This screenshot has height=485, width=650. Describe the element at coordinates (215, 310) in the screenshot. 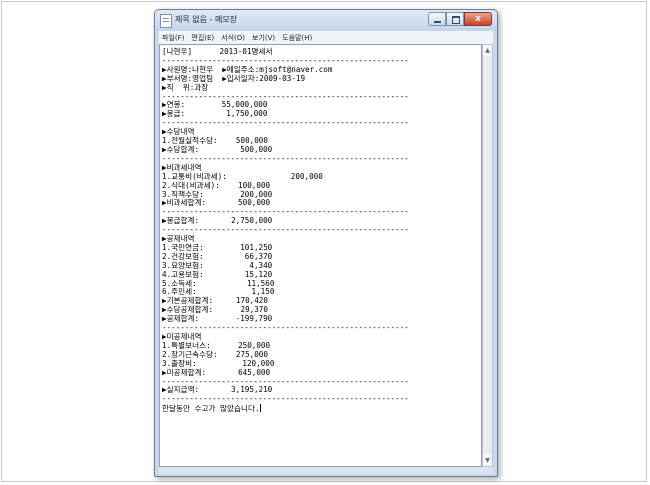

I see `text-line: ▶수당공제합계: 29,370` at that location.